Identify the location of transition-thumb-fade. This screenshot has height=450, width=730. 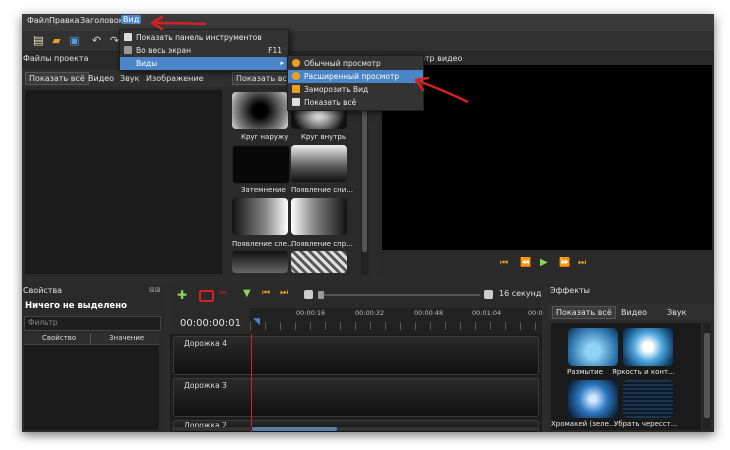
(261, 164).